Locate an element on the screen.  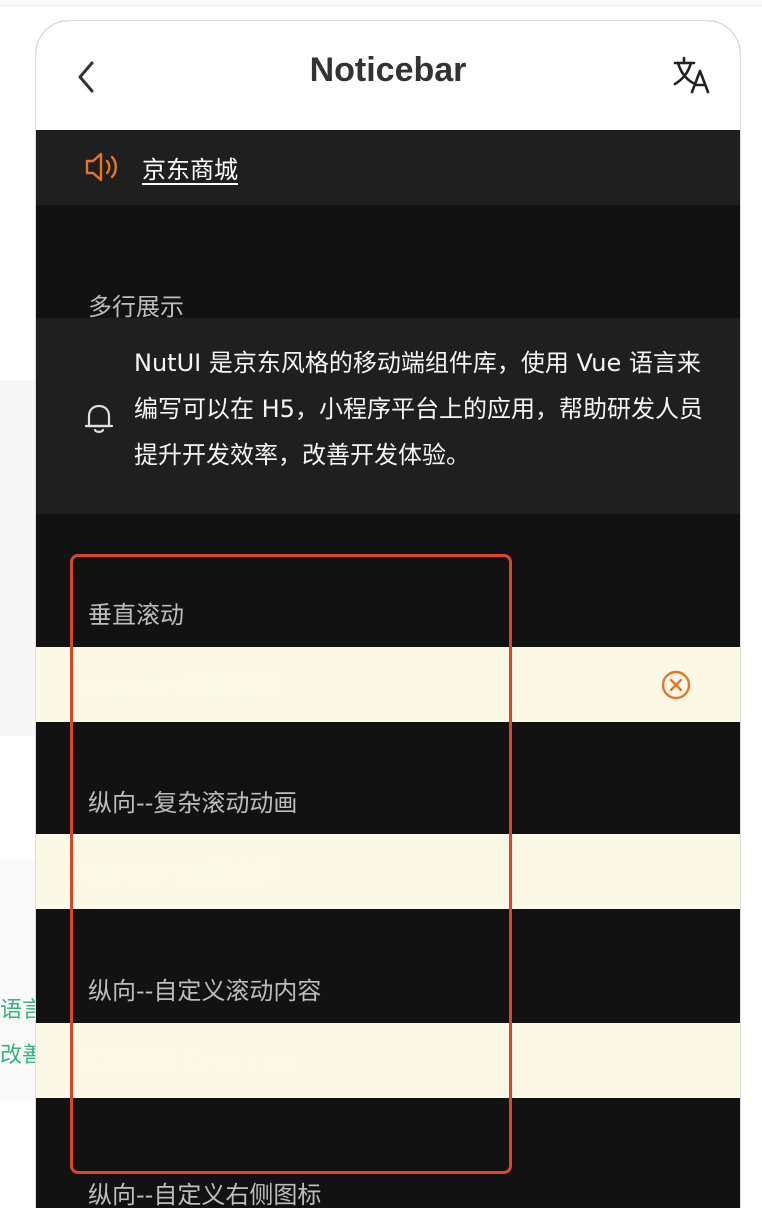
section-title-multiline: 多行展示 is located at coordinates (136, 307).